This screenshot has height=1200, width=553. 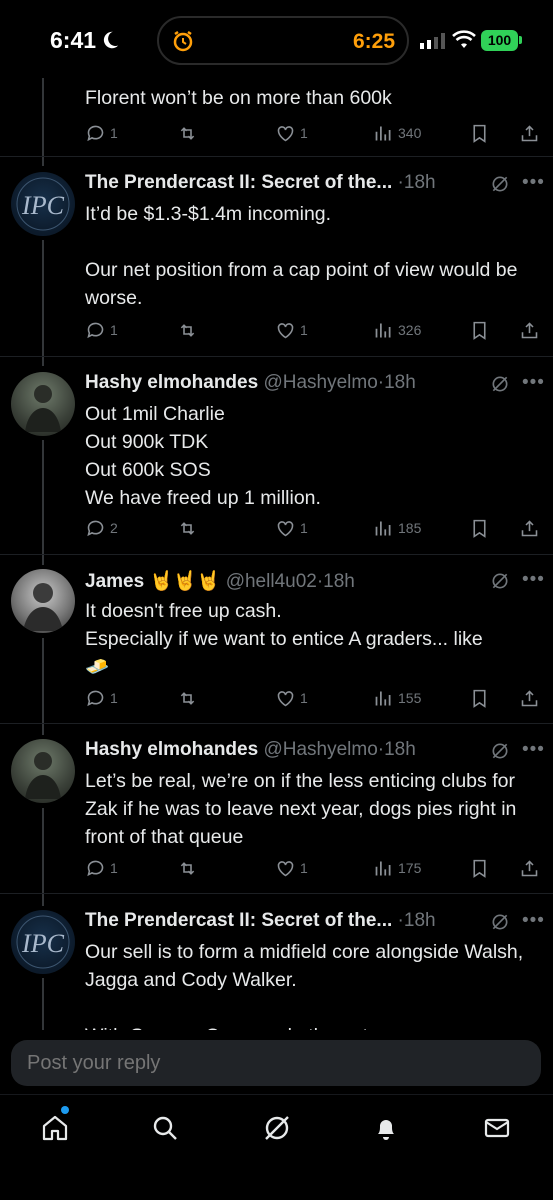 I want to click on user-photo-icon, so click(x=43, y=607).